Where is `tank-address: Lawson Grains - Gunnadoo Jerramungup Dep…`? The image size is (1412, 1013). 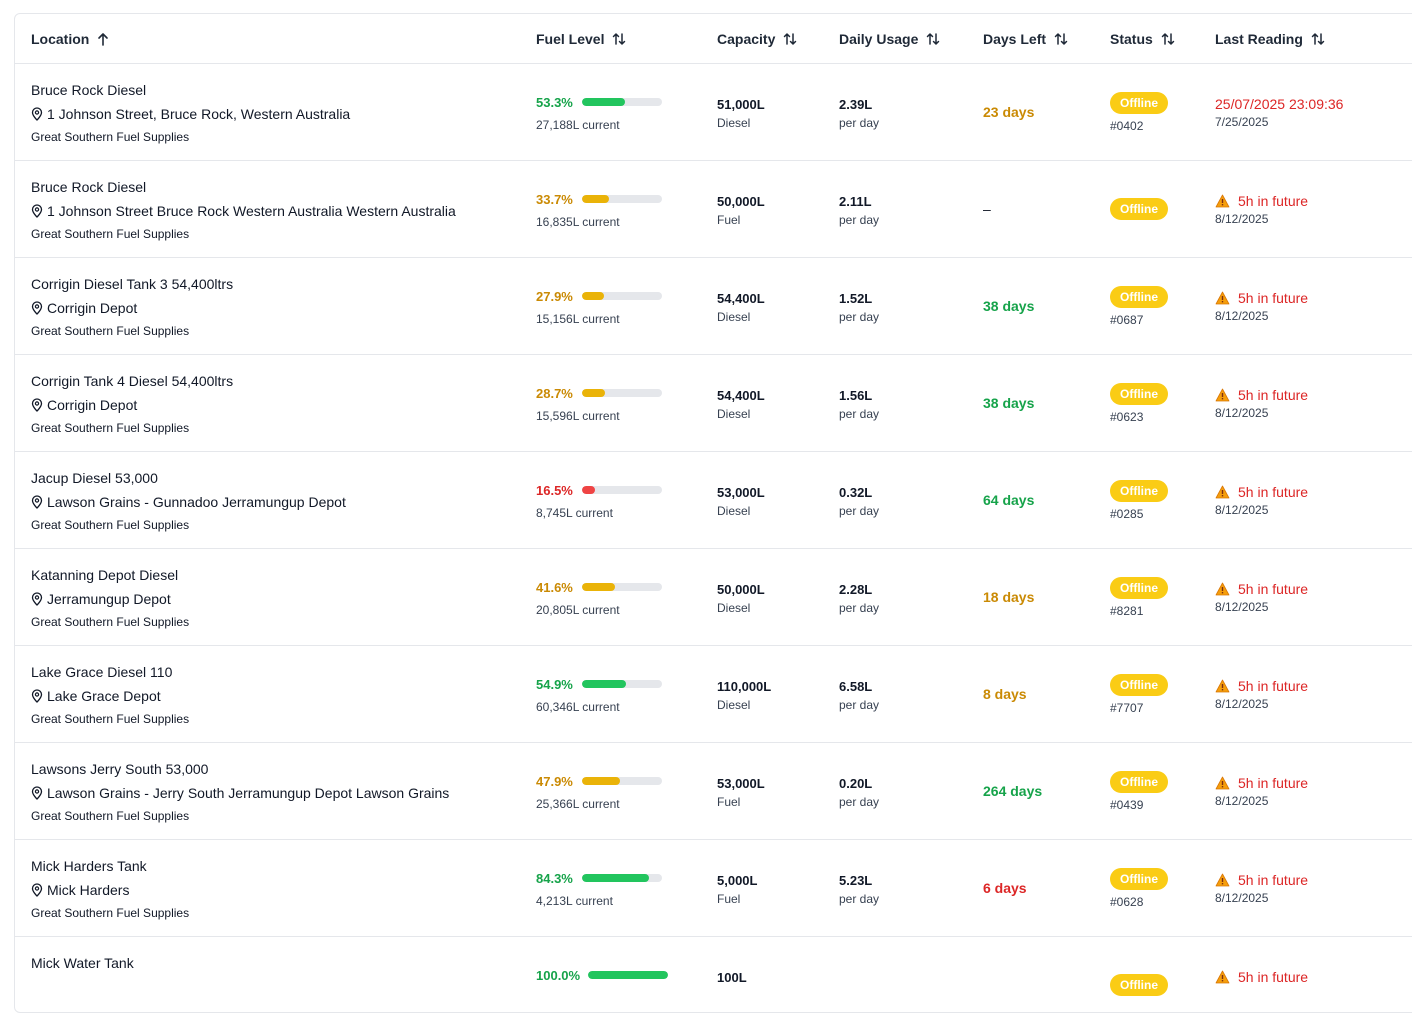 tank-address: Lawson Grains - Gunnadoo Jerramungup Dep… is located at coordinates (188, 502).